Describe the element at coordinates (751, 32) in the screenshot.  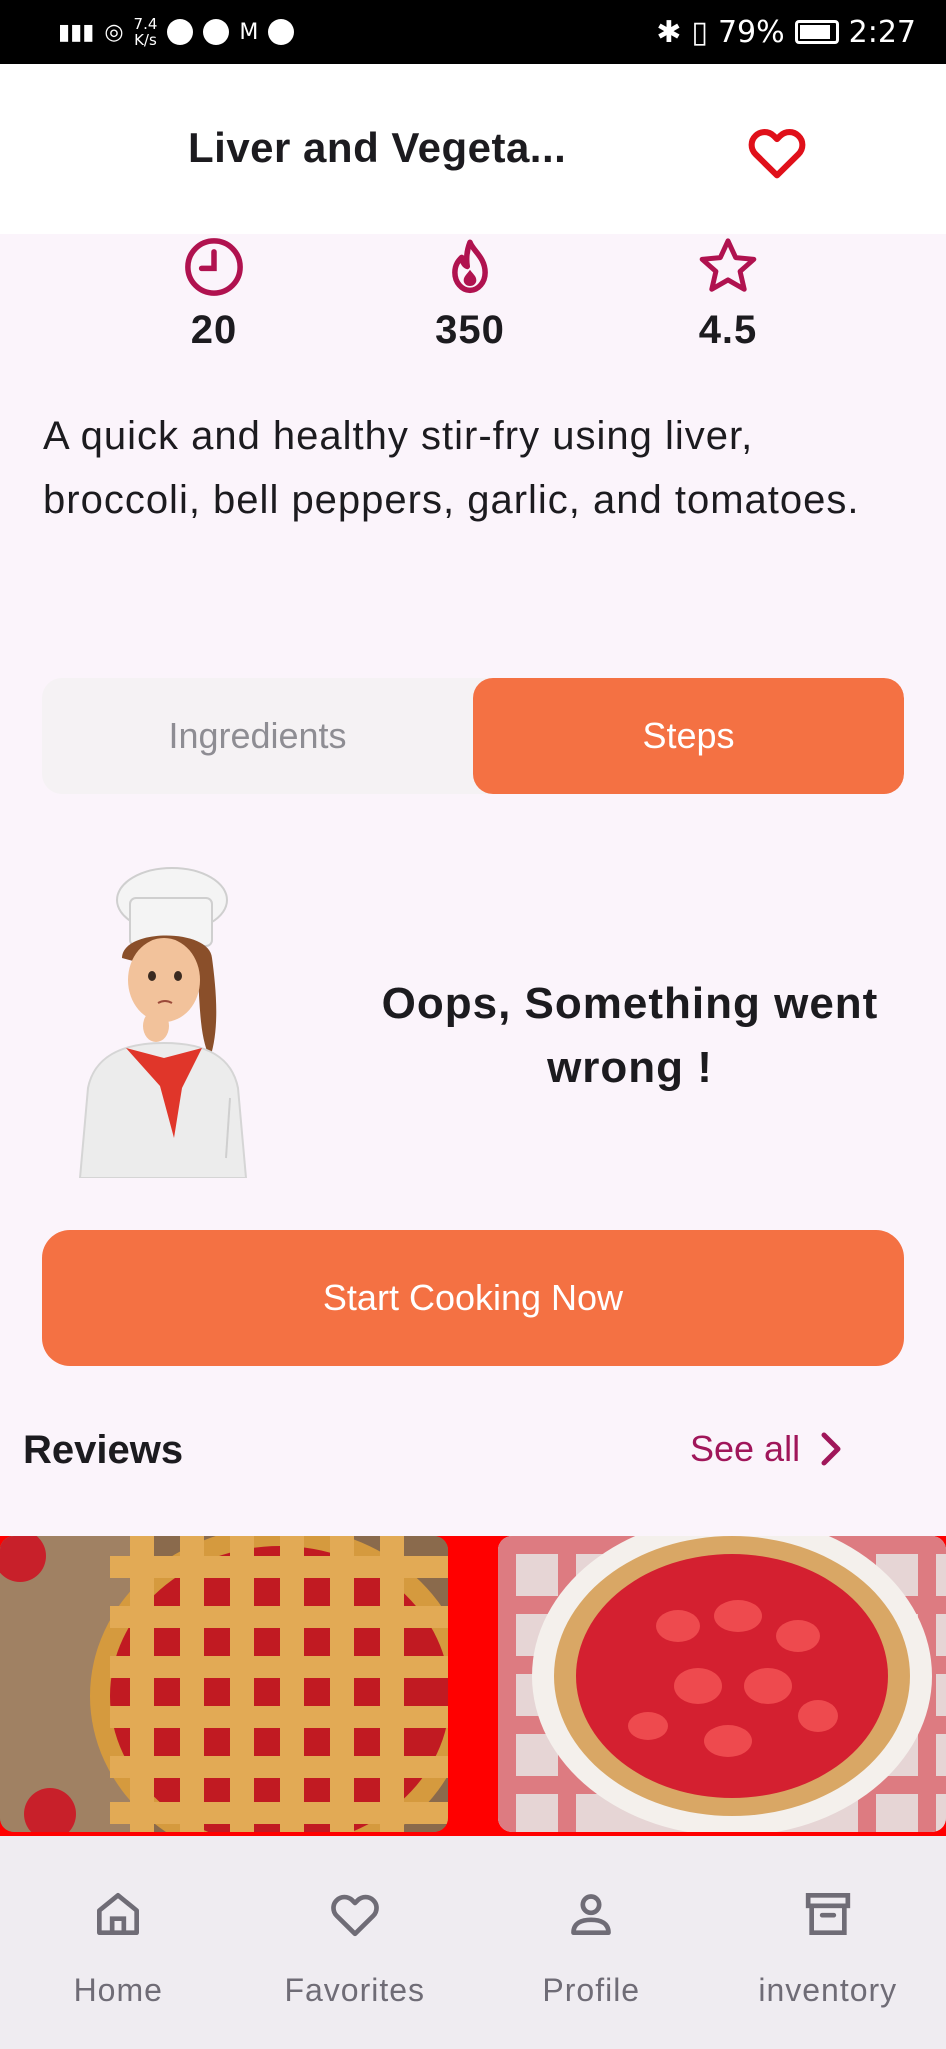
I see `battery-percent: 79%` at that location.